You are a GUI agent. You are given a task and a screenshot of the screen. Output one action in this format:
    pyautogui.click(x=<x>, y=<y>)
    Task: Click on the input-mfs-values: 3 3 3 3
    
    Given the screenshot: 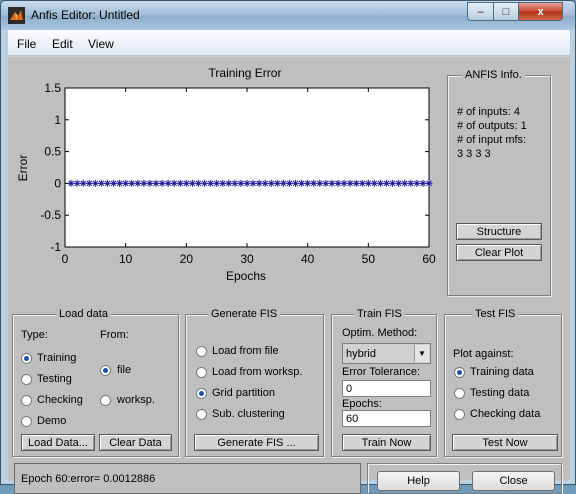 What is the action you would take?
    pyautogui.click(x=474, y=154)
    